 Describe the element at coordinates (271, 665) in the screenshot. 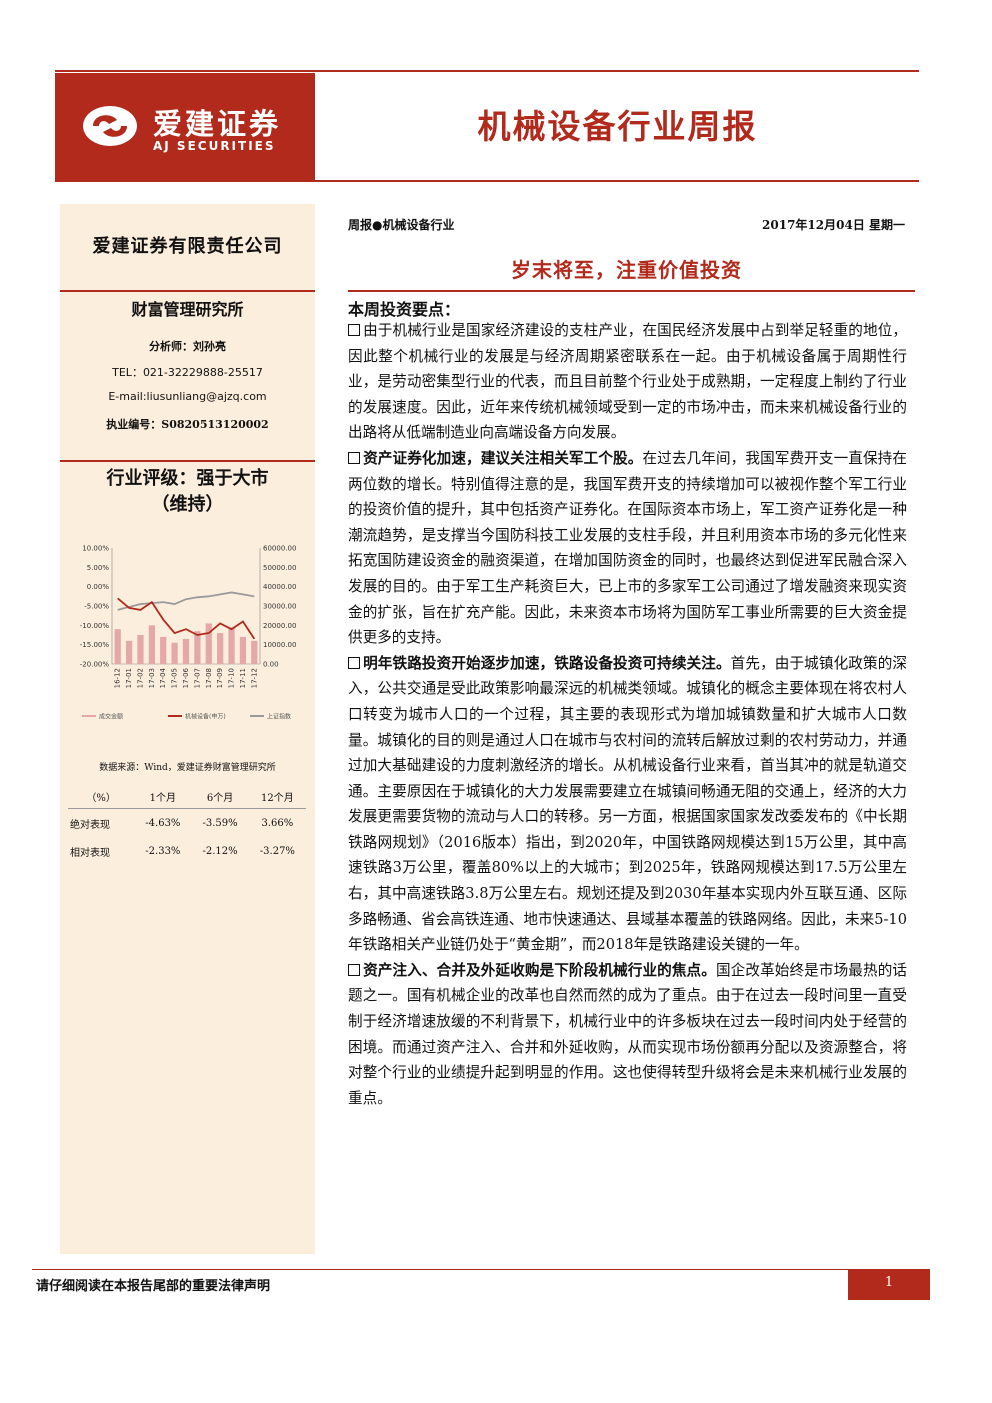

I see `chart-tick-label-right: 0.00` at that location.